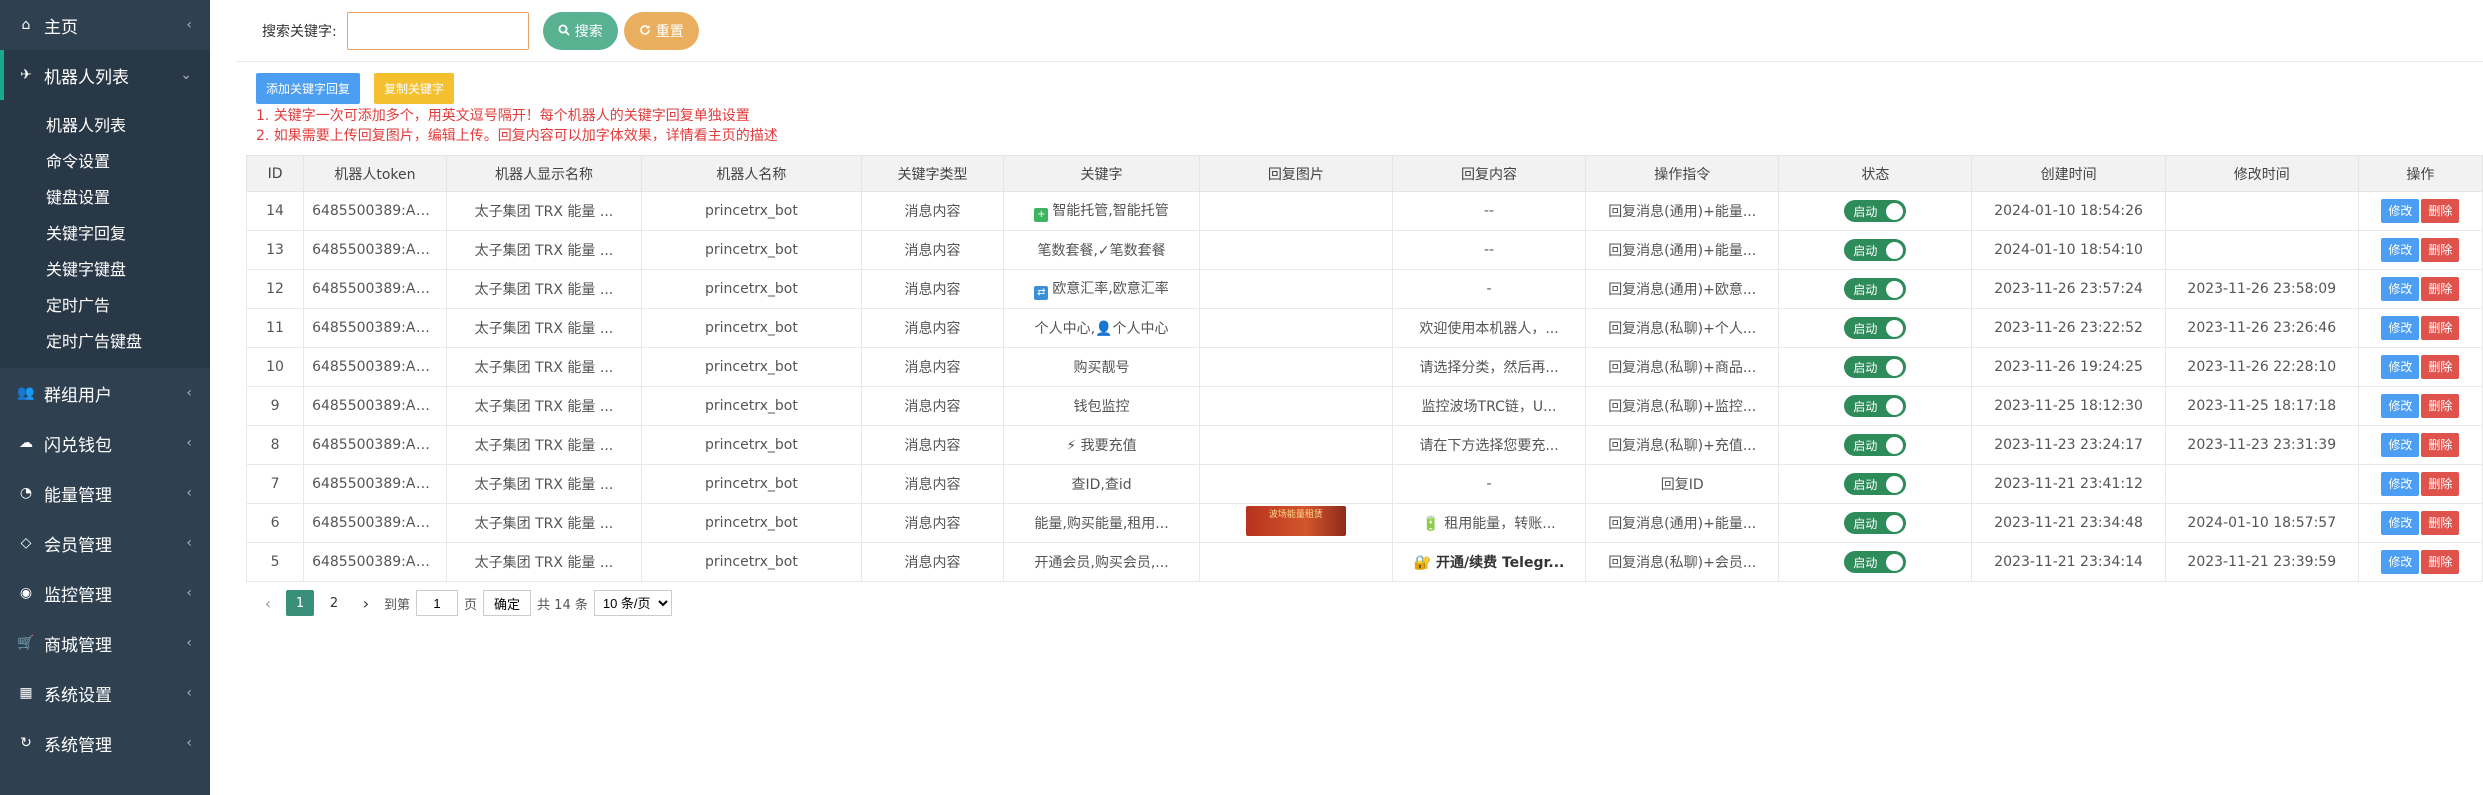 The image size is (2483, 795). Describe the element at coordinates (105, 304) in the screenshot. I see `sidebar-subitem: 定时广告` at that location.